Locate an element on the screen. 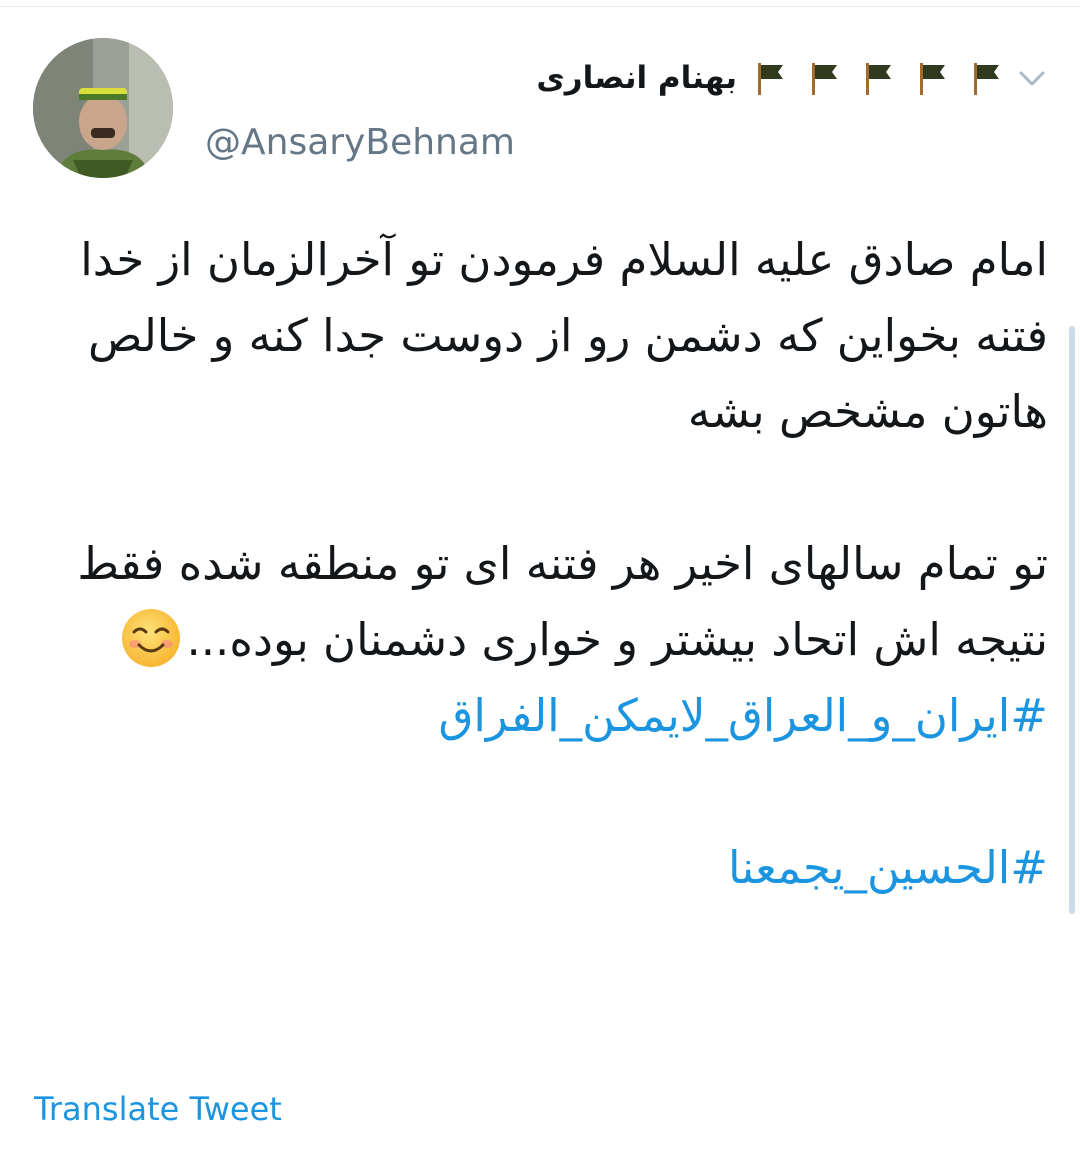  user-handle: @AnsaryBehnam is located at coordinates (605, 142).